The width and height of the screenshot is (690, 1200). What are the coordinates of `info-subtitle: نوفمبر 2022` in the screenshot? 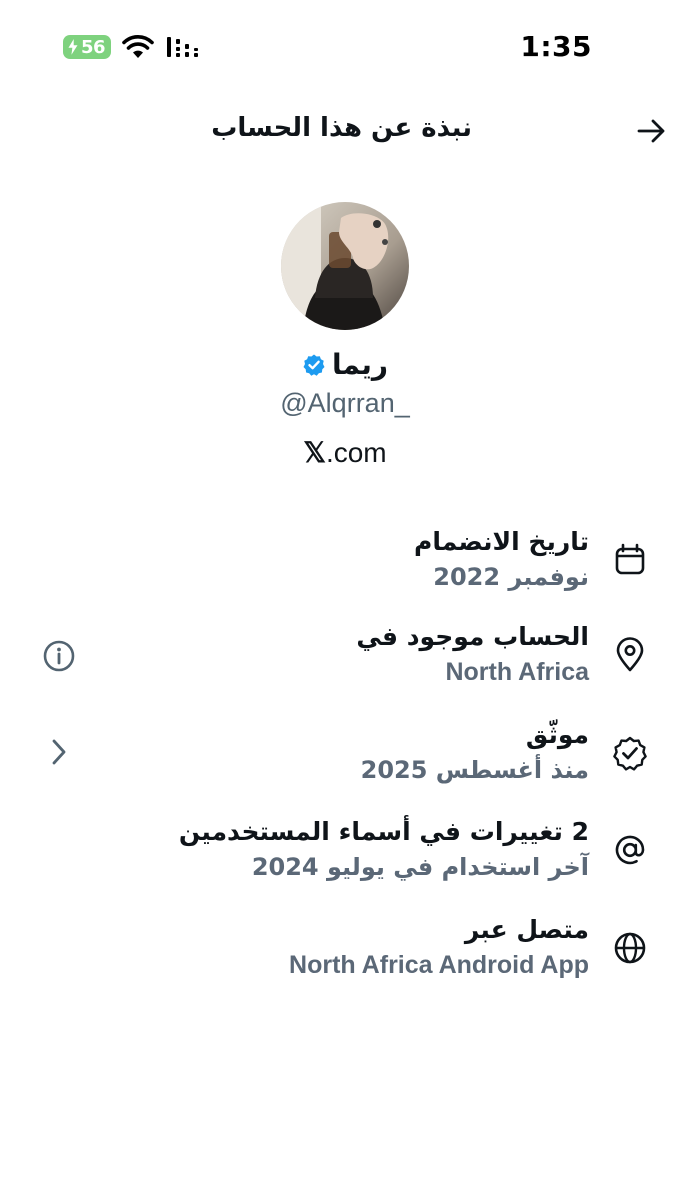 It's located at (511, 577).